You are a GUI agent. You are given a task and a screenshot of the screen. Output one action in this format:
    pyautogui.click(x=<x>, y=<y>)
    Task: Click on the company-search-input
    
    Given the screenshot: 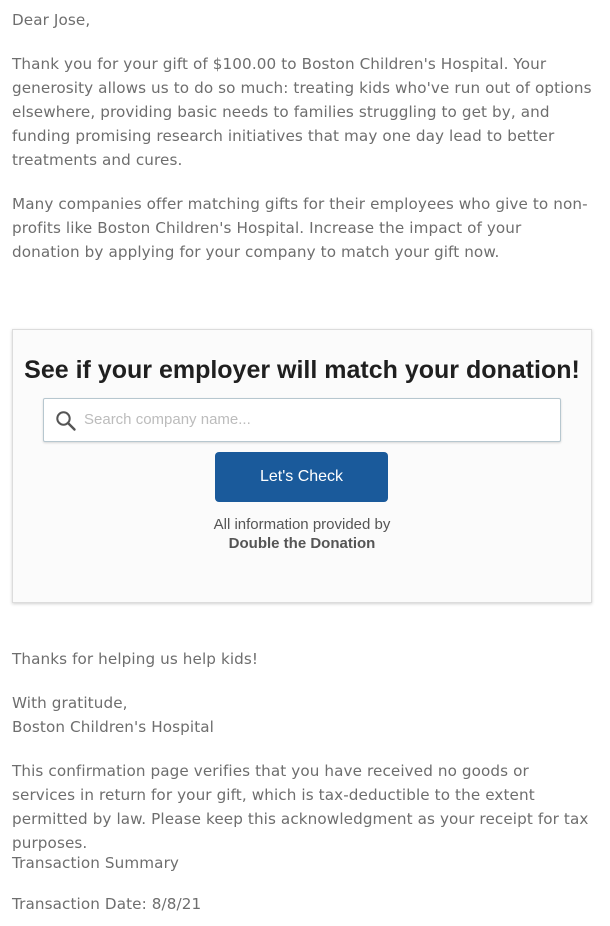 What is the action you would take?
    pyautogui.click(x=314, y=419)
    